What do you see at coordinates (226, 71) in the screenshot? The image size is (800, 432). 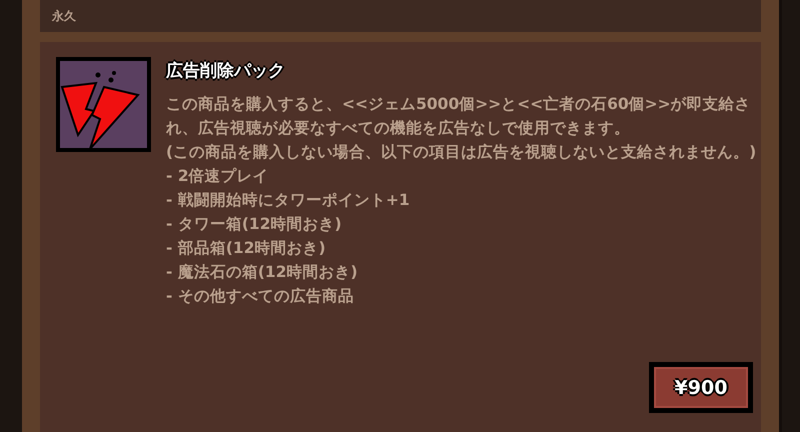 I see `product-title: 広告削除パック` at bounding box center [226, 71].